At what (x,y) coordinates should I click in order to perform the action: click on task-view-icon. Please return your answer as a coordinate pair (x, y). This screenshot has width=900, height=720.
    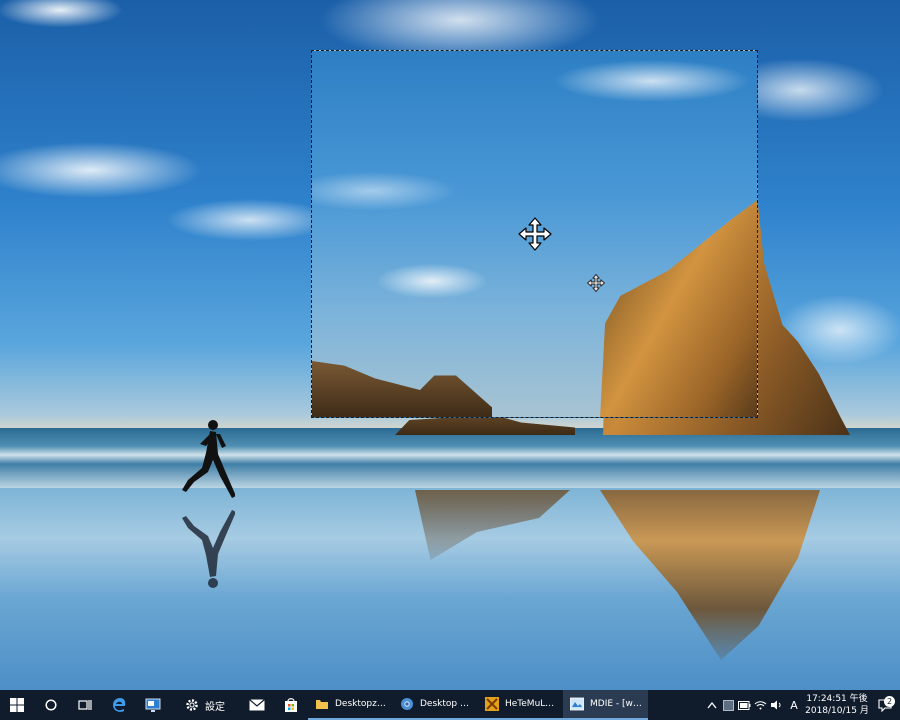
    Looking at the image, I should click on (85, 705).